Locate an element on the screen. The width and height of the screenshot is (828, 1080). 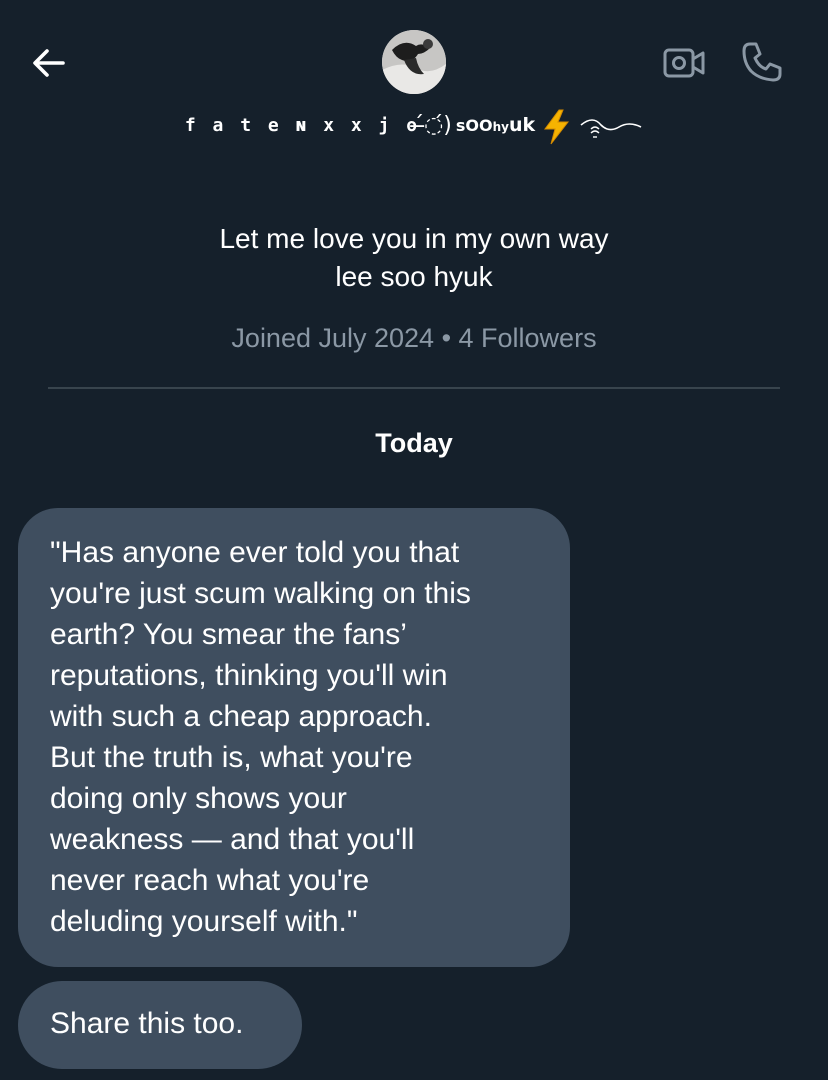
lightning-icon is located at coordinates (557, 127).